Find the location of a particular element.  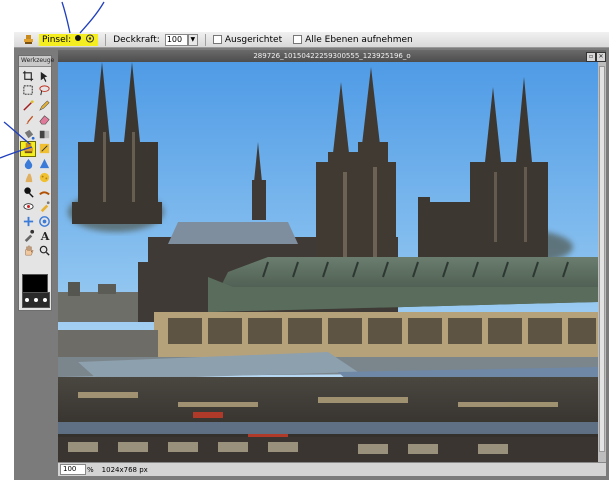

opacity-label: Deckkraft: is located at coordinates (136, 39).